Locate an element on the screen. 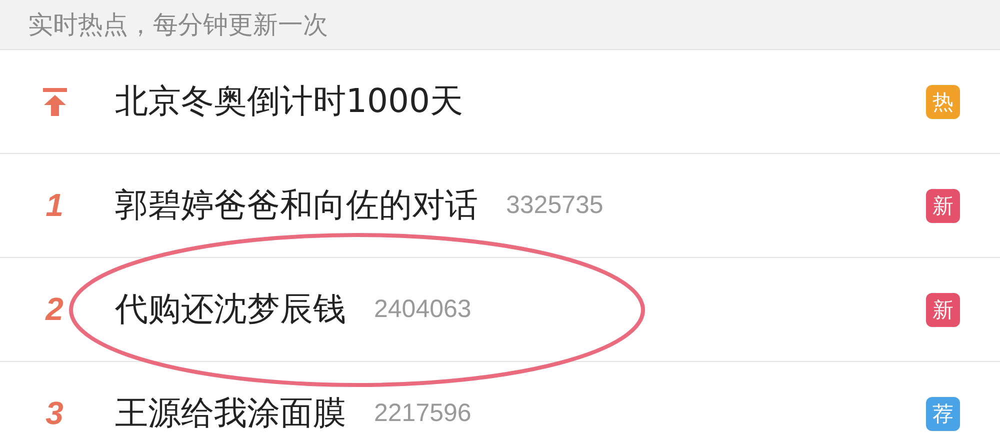 This screenshot has width=1000, height=441. topic-badge: 荐 is located at coordinates (943, 413).